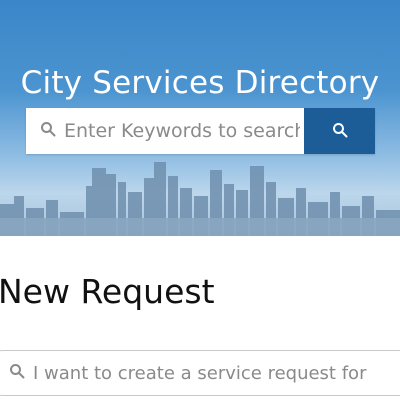 This screenshot has width=400, height=400. I want to click on new-request-heading: New Request, so click(107, 291).